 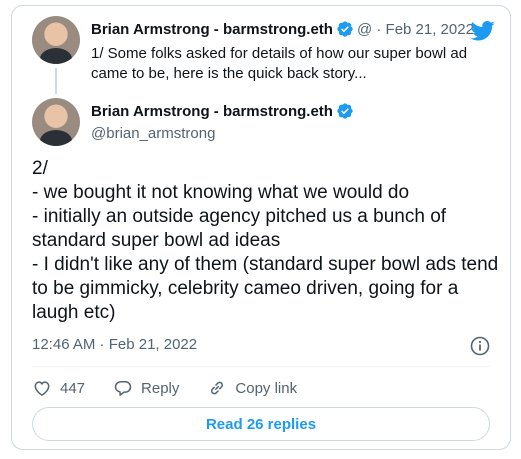 What do you see at coordinates (56, 40) in the screenshot?
I see `parent-author-avatar` at bounding box center [56, 40].